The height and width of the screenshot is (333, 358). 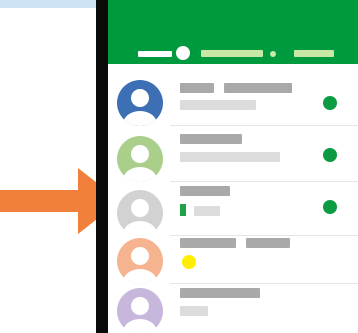 What do you see at coordinates (189, 262) in the screenshot?
I see `unread-indicator-dot` at bounding box center [189, 262].